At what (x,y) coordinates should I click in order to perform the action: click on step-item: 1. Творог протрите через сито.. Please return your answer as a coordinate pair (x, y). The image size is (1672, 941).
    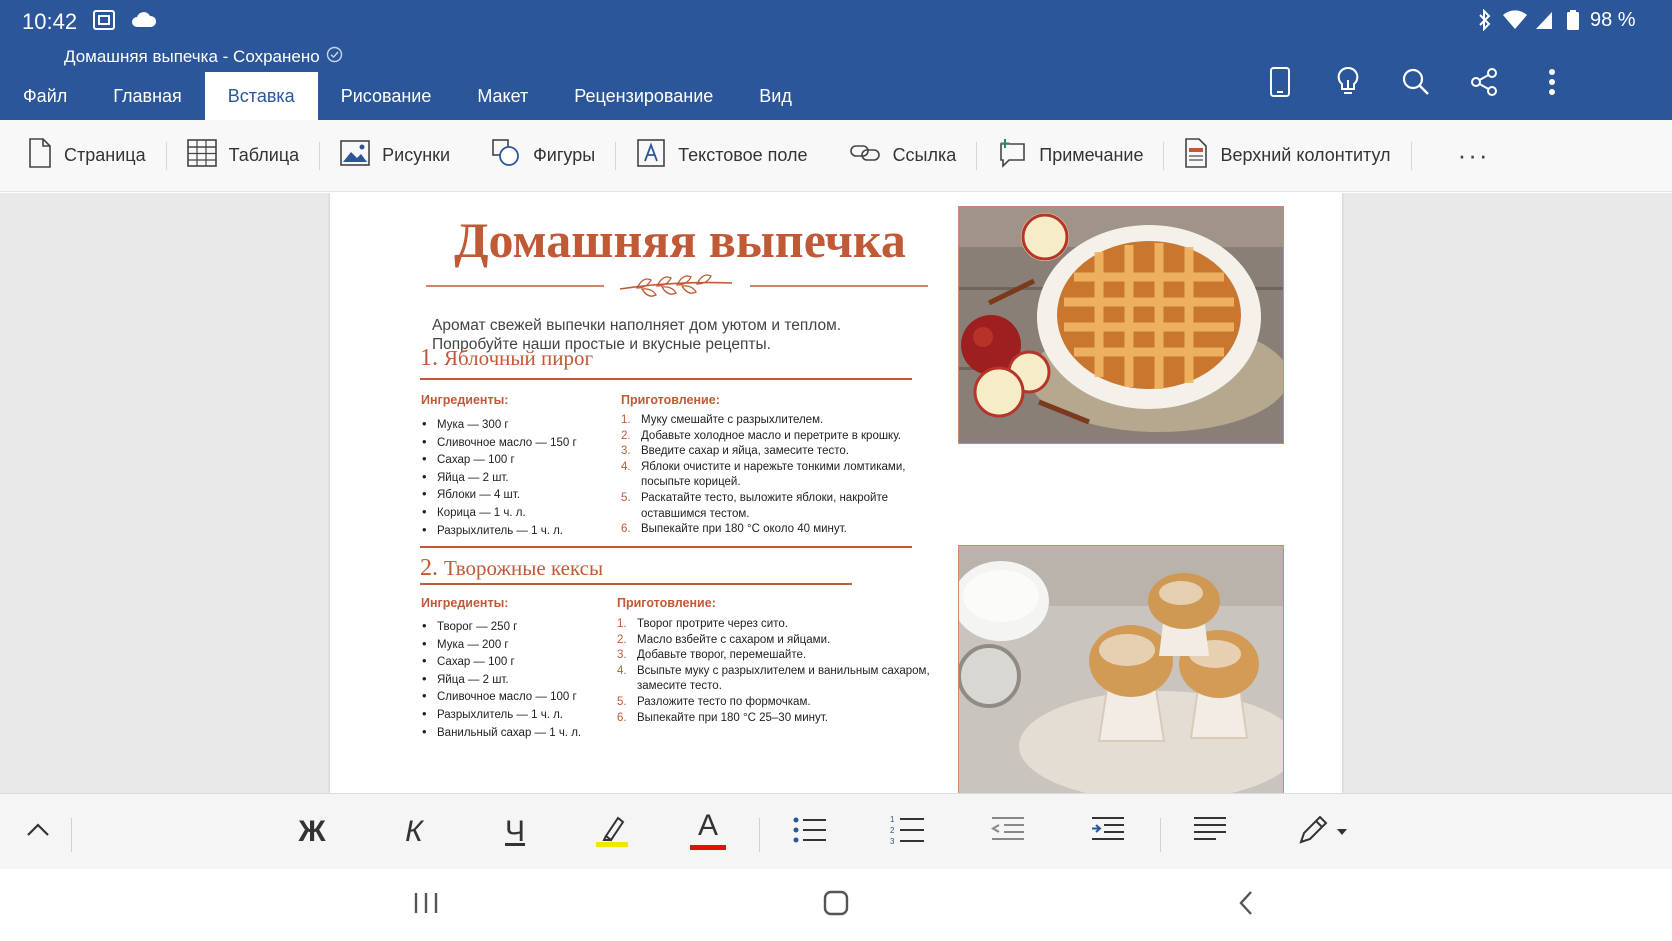
    Looking at the image, I should click on (773, 625).